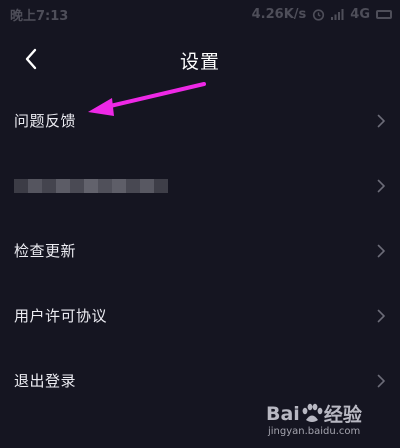 The width and height of the screenshot is (400, 448). I want to click on menu-item-label: 用户许可协议, so click(61, 316).